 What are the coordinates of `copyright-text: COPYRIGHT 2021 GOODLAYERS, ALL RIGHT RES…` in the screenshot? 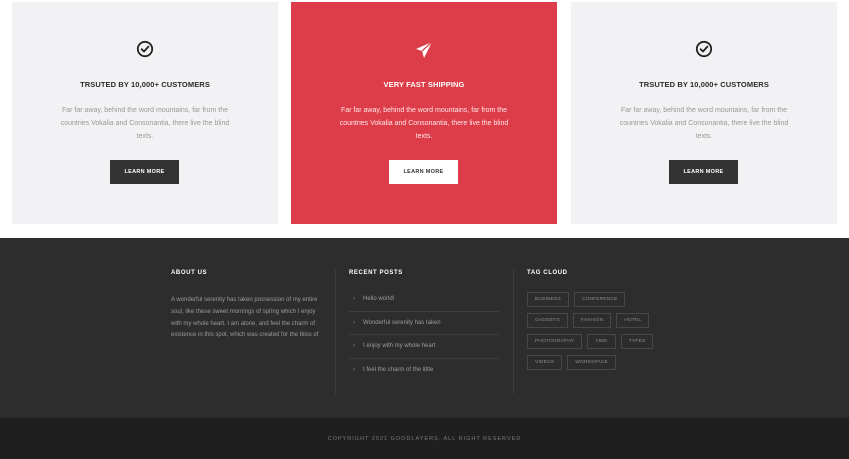 It's located at (424, 439).